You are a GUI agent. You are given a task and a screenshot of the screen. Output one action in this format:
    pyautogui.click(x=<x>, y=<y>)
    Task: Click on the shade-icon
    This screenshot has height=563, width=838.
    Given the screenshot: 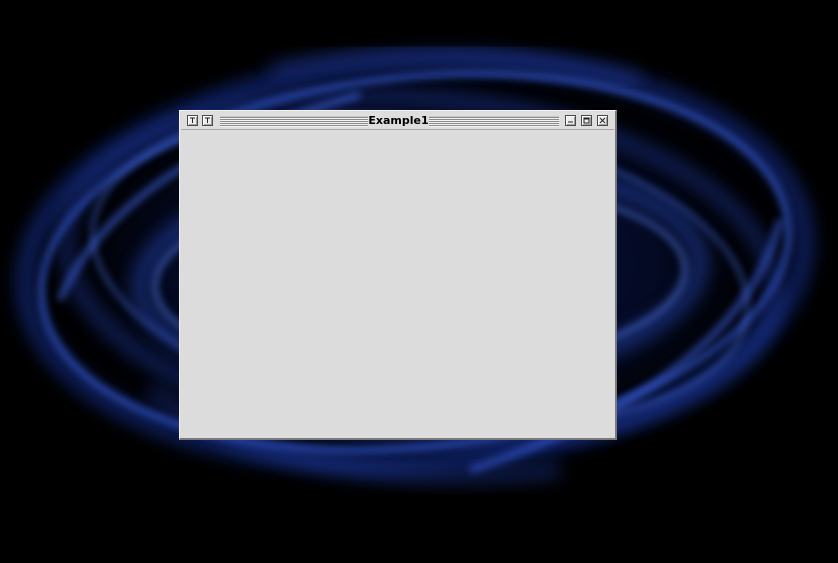 What is the action you would take?
    pyautogui.click(x=207, y=120)
    